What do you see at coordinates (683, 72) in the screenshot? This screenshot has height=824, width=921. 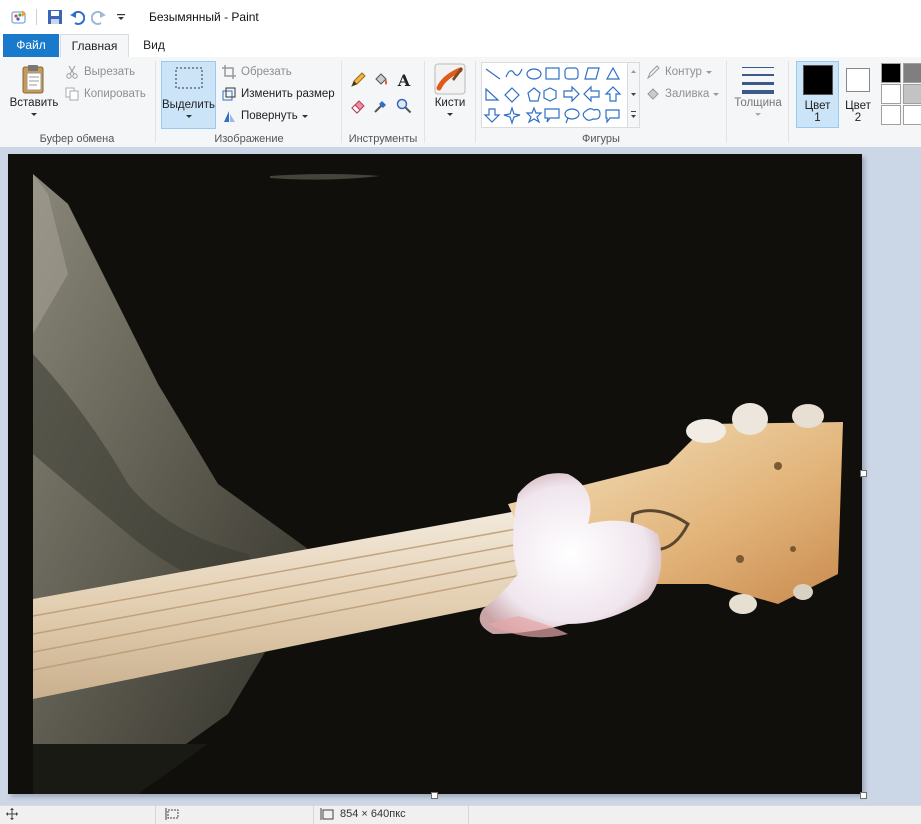 I see `outline-label: Контур` at bounding box center [683, 72].